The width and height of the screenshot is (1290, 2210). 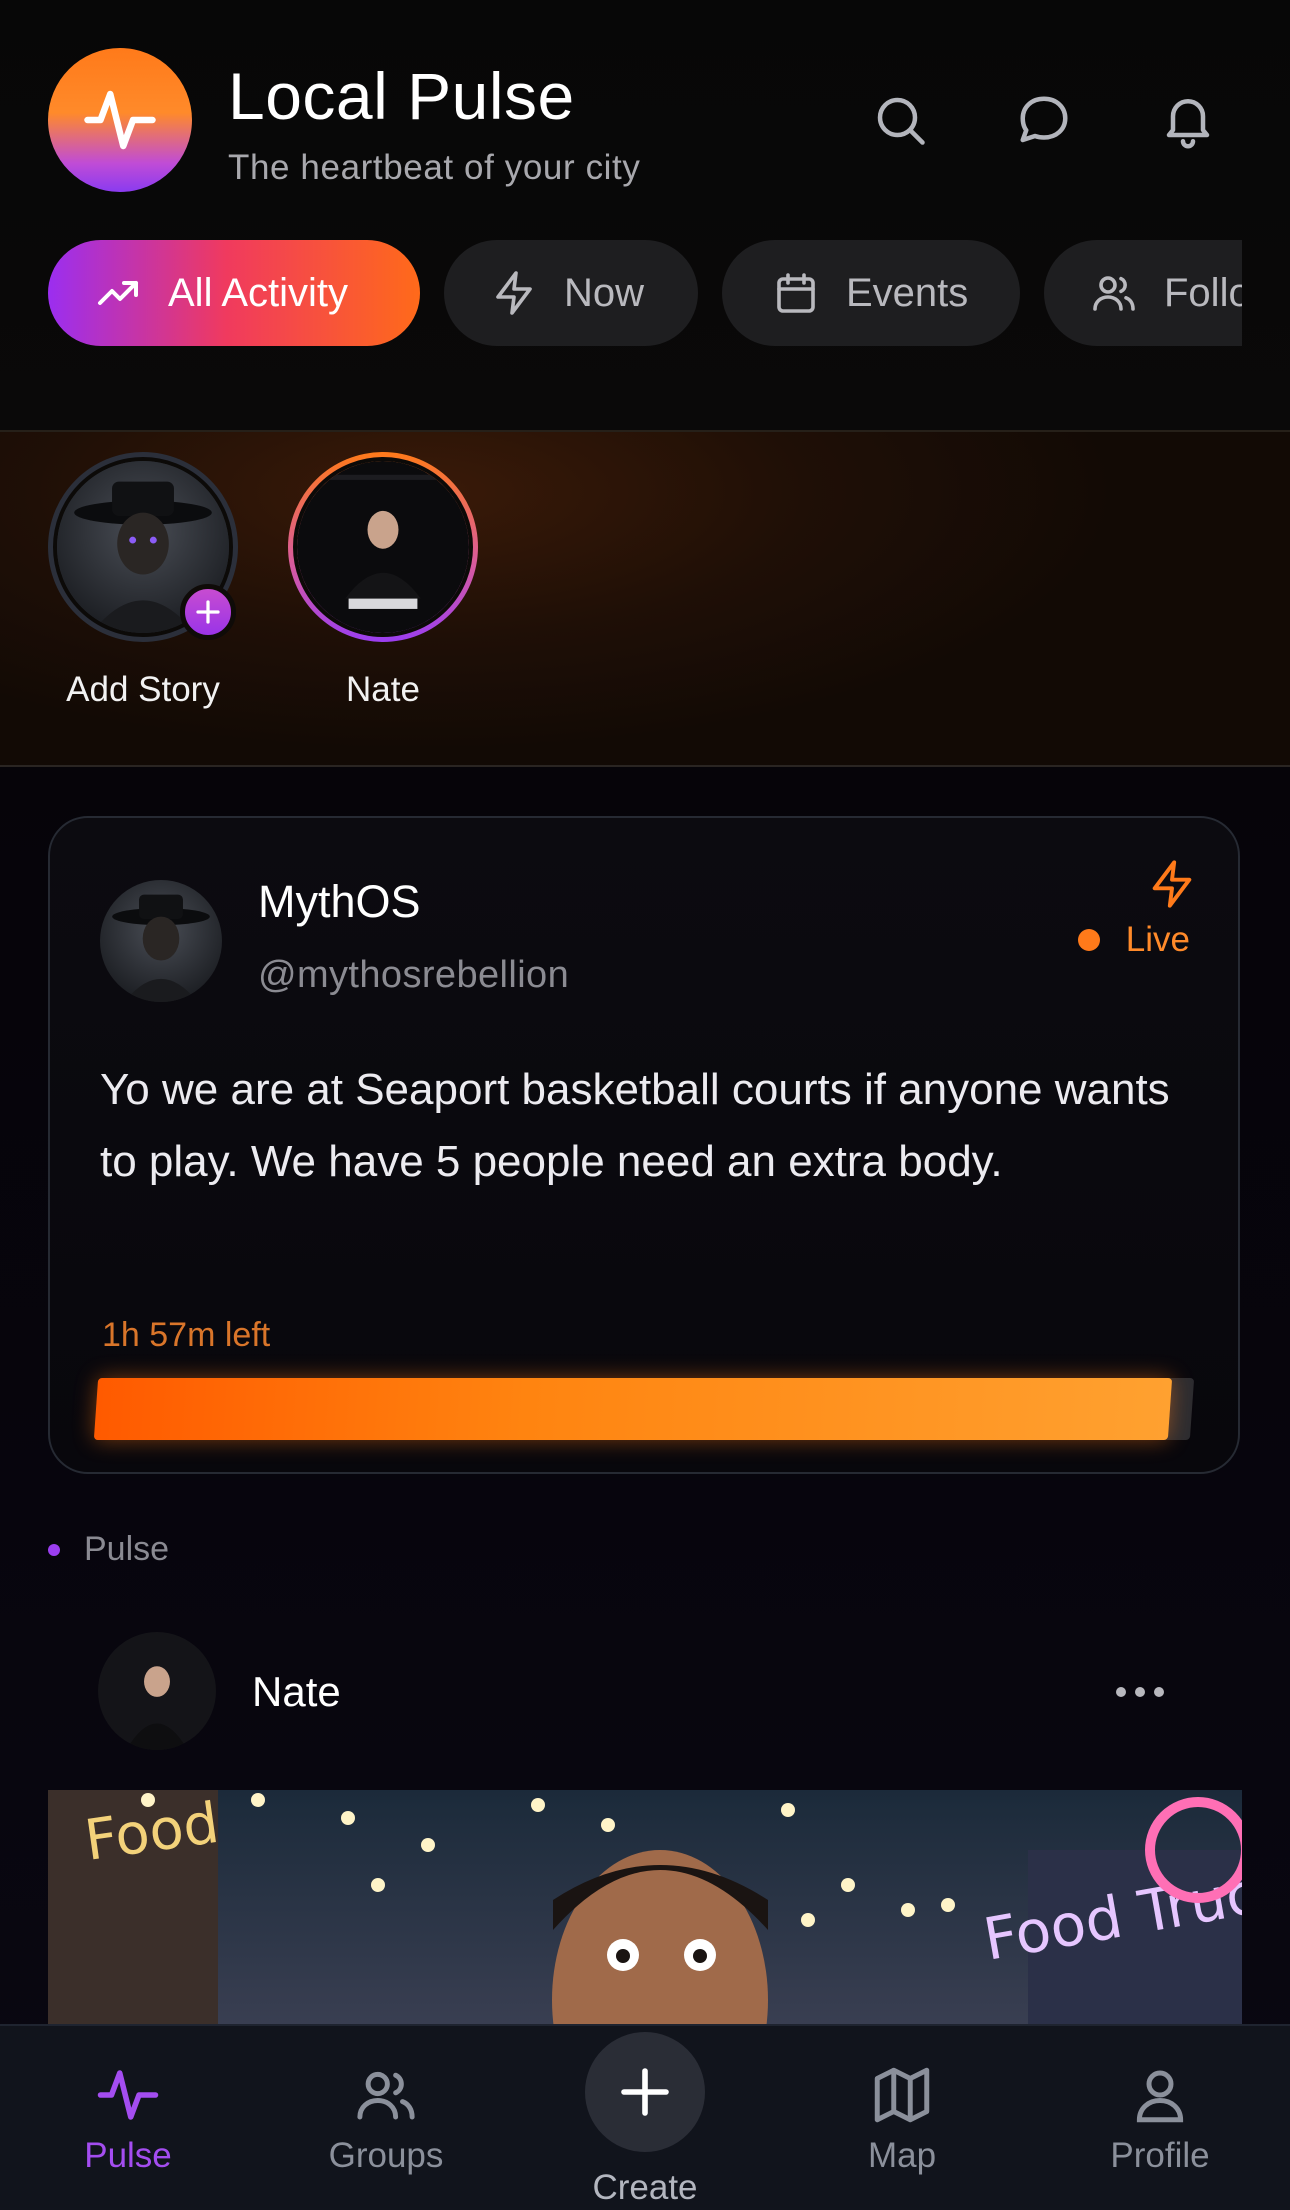 I want to click on bell-icon, so click(x=1188, y=124).